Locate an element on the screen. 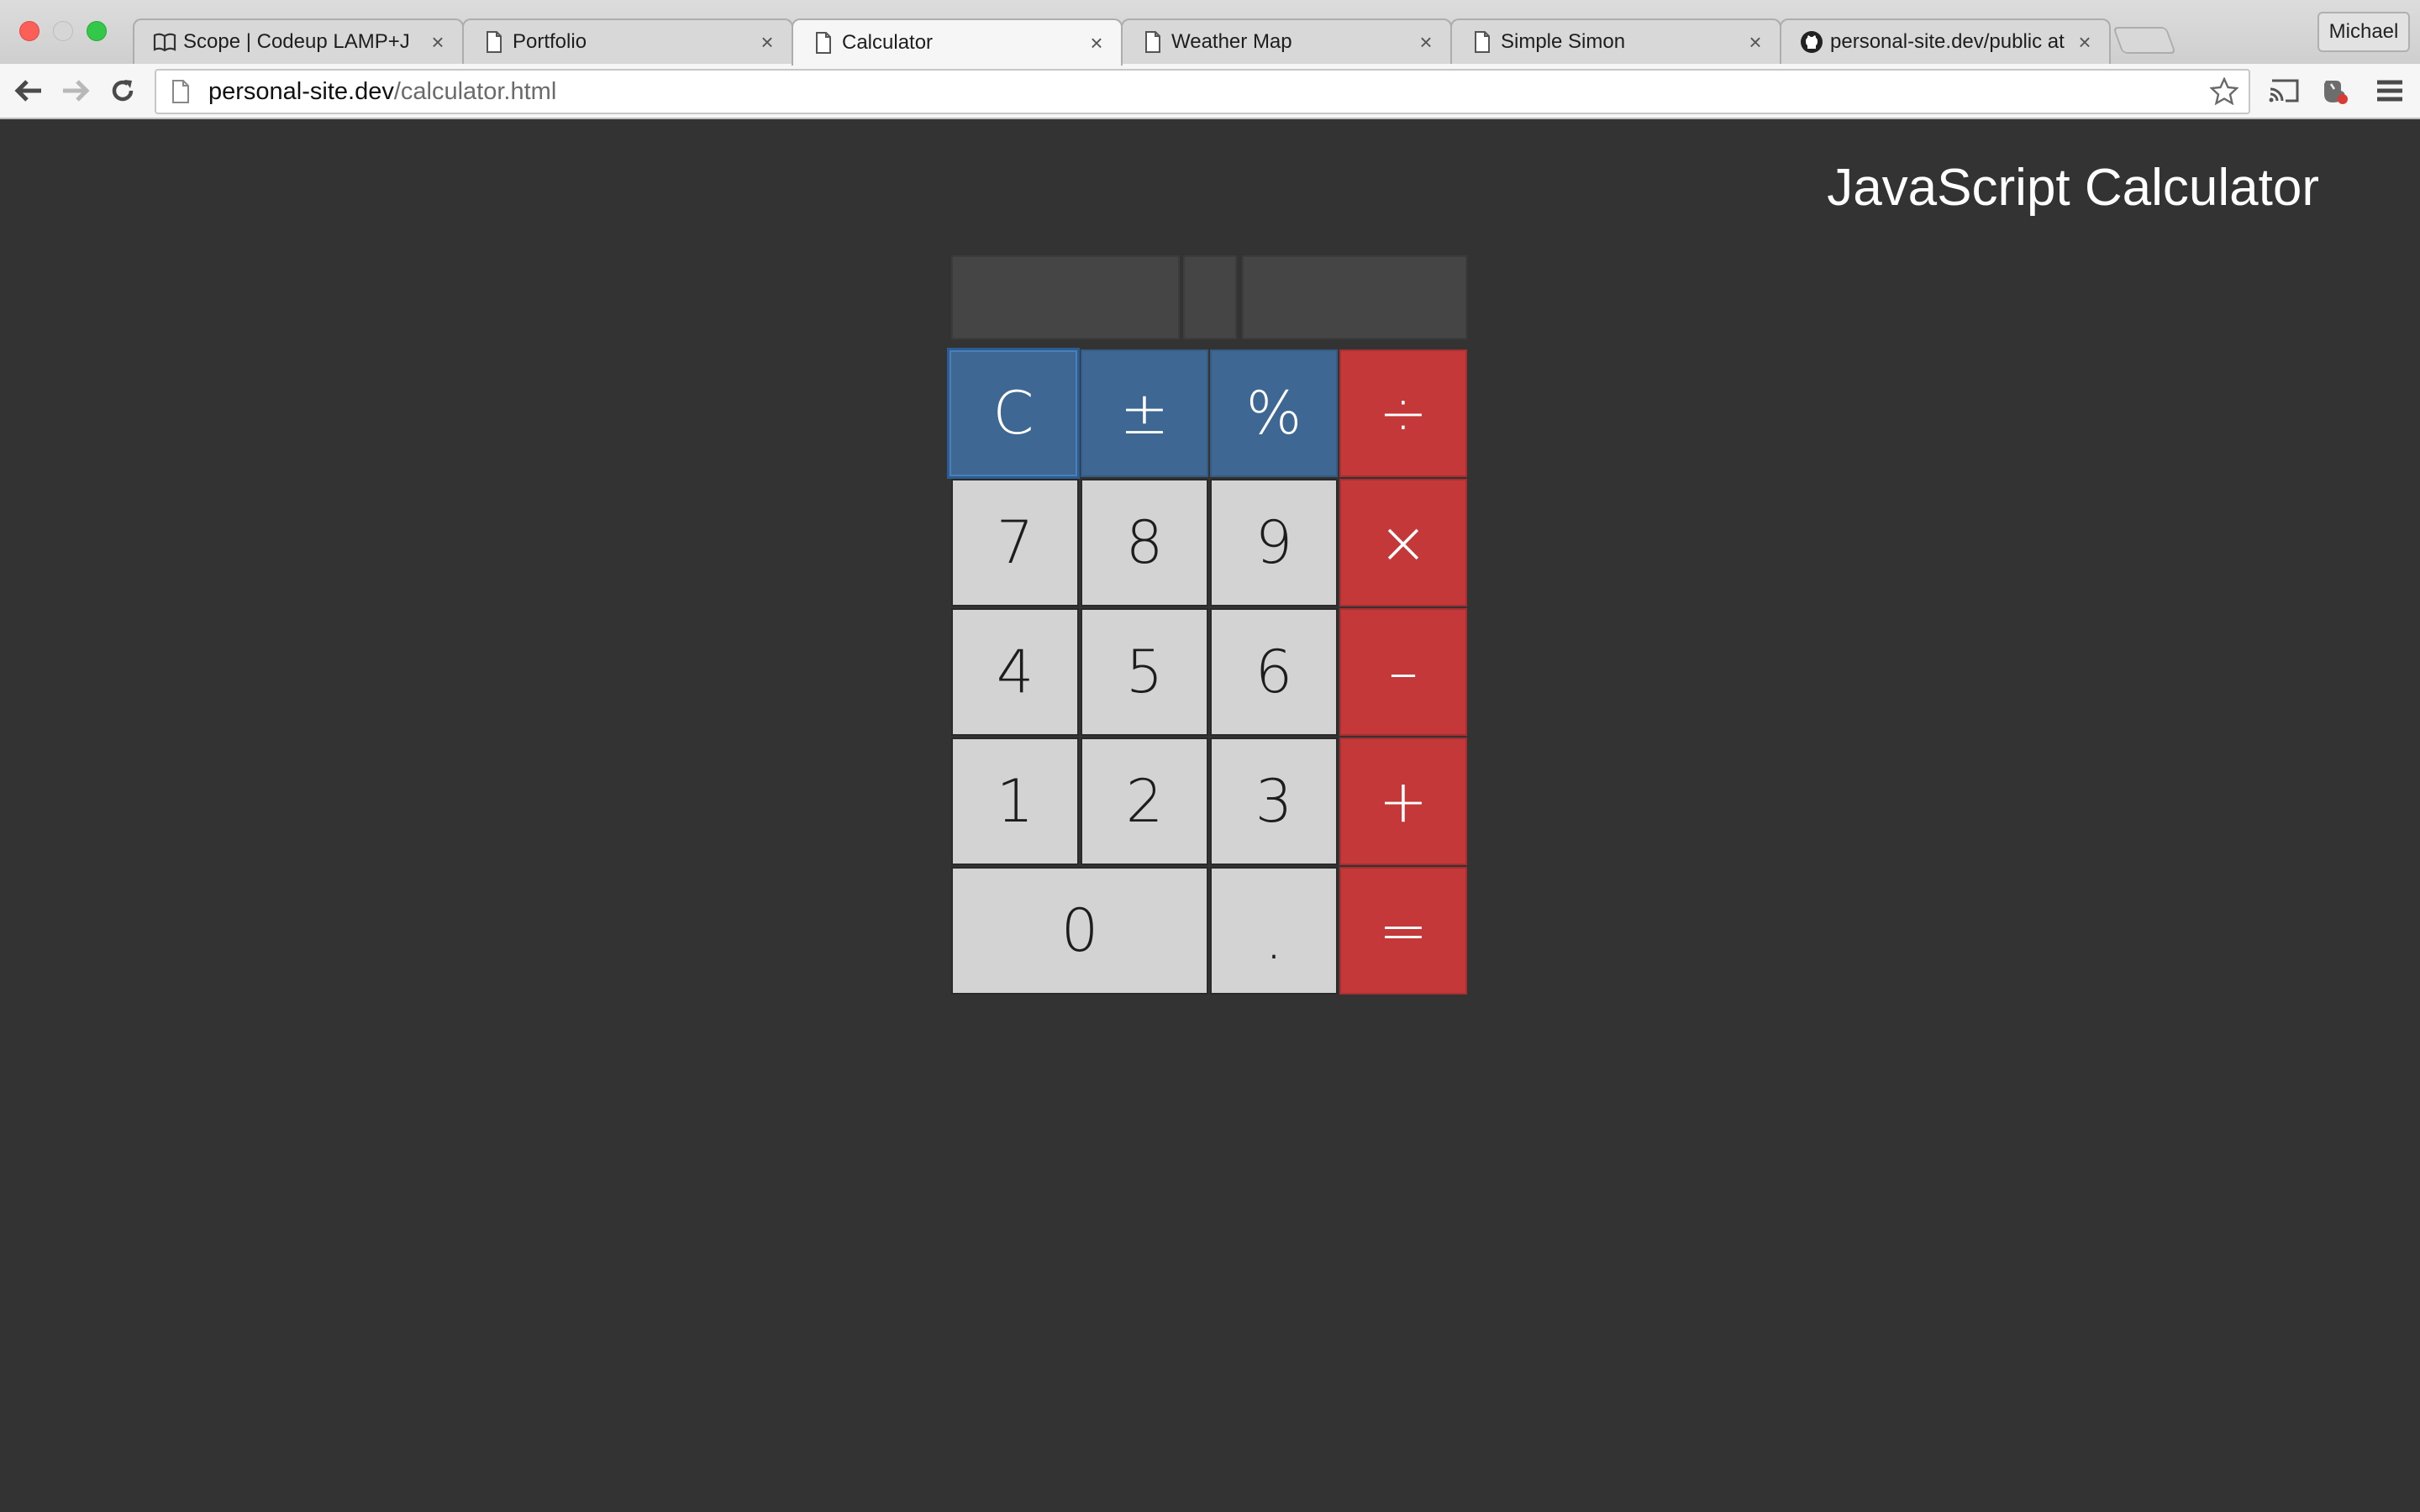 This screenshot has height=1512, width=2420. subtract-button: – is located at coordinates (1403, 672).